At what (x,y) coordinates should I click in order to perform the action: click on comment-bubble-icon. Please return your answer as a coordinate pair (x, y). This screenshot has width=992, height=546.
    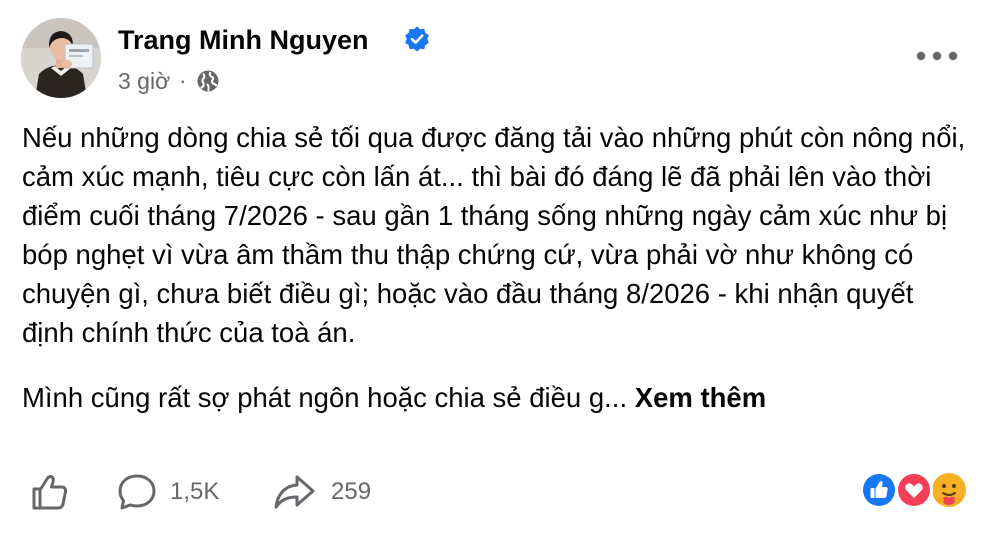
    Looking at the image, I should click on (137, 492).